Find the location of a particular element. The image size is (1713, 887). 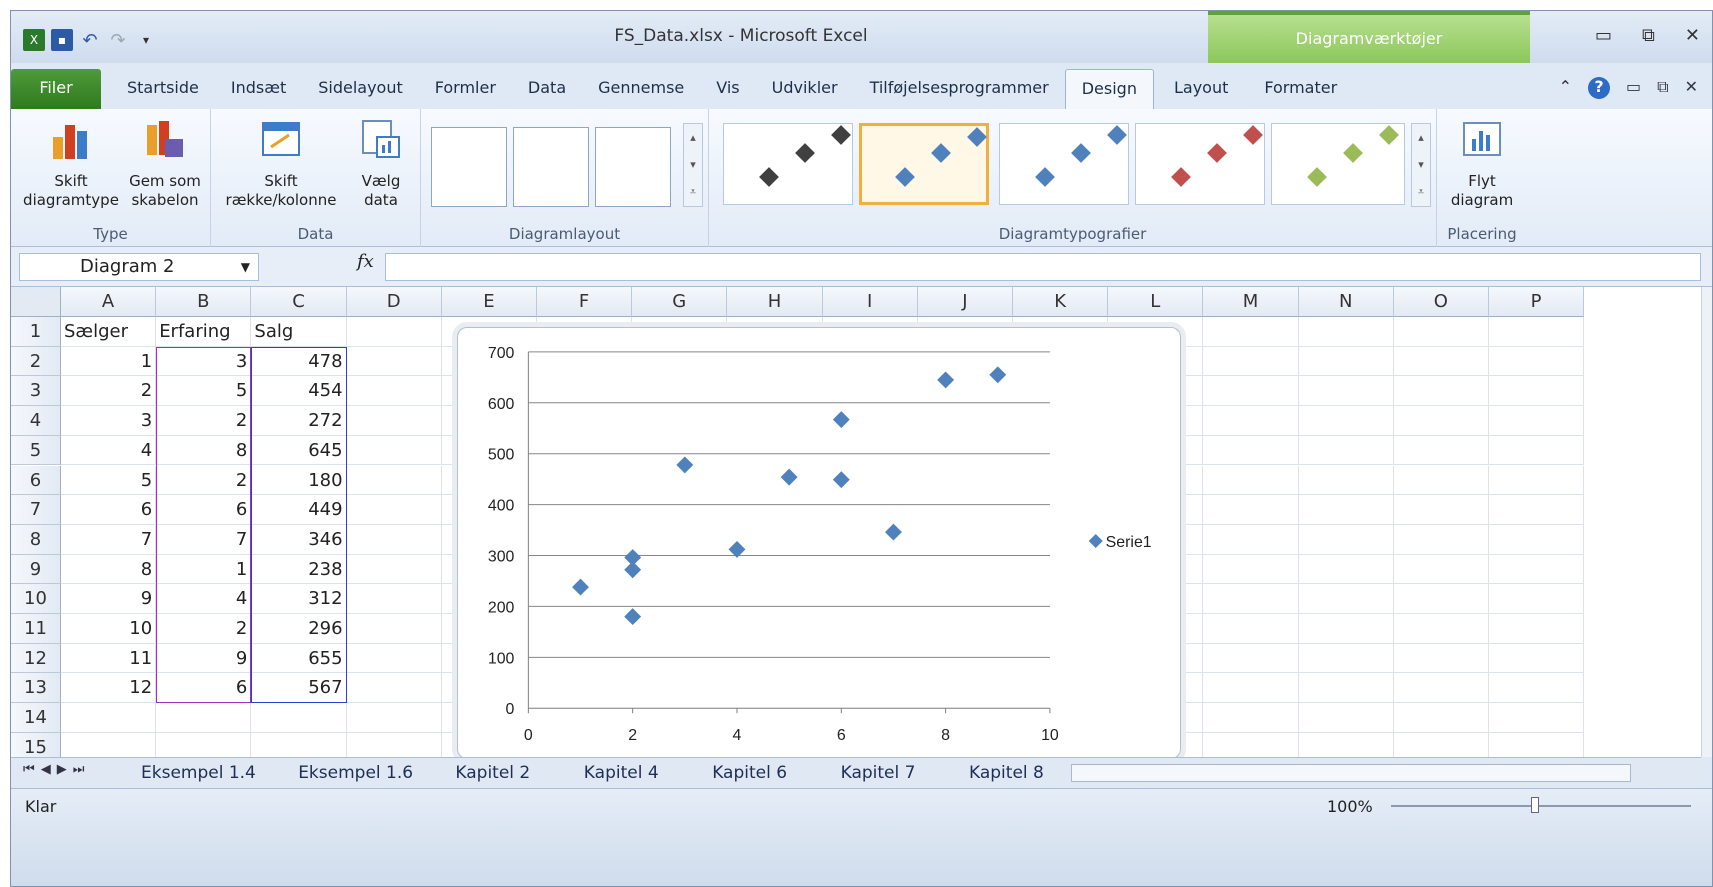

cell-o15 is located at coordinates (1441, 744).